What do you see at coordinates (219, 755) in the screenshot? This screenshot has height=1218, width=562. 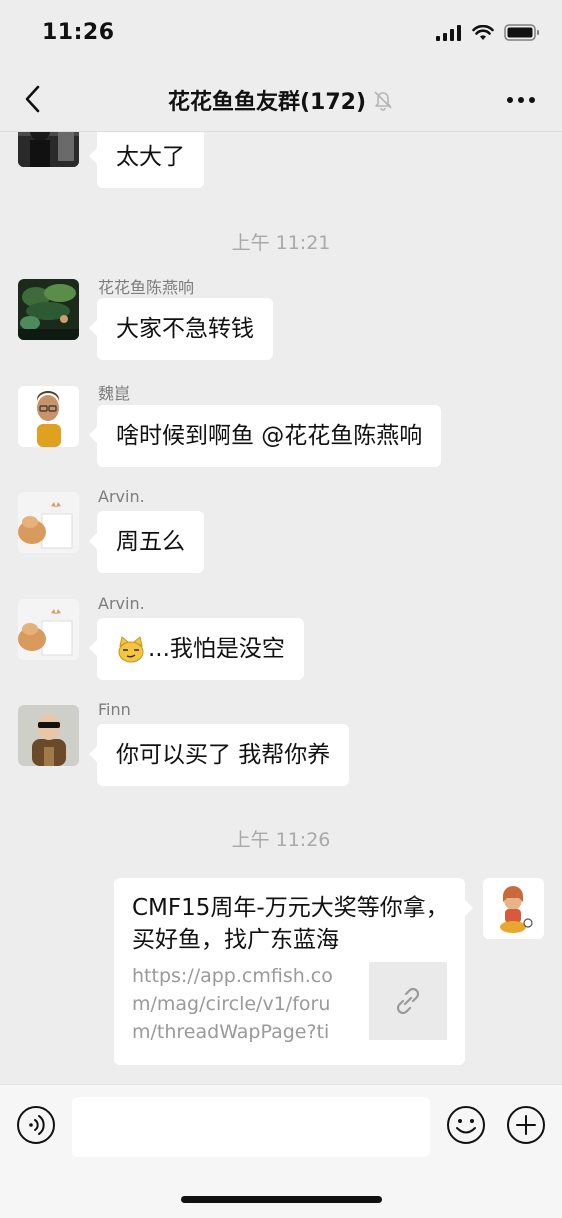 I see `message-bubble: 你可以买了 我帮你养` at bounding box center [219, 755].